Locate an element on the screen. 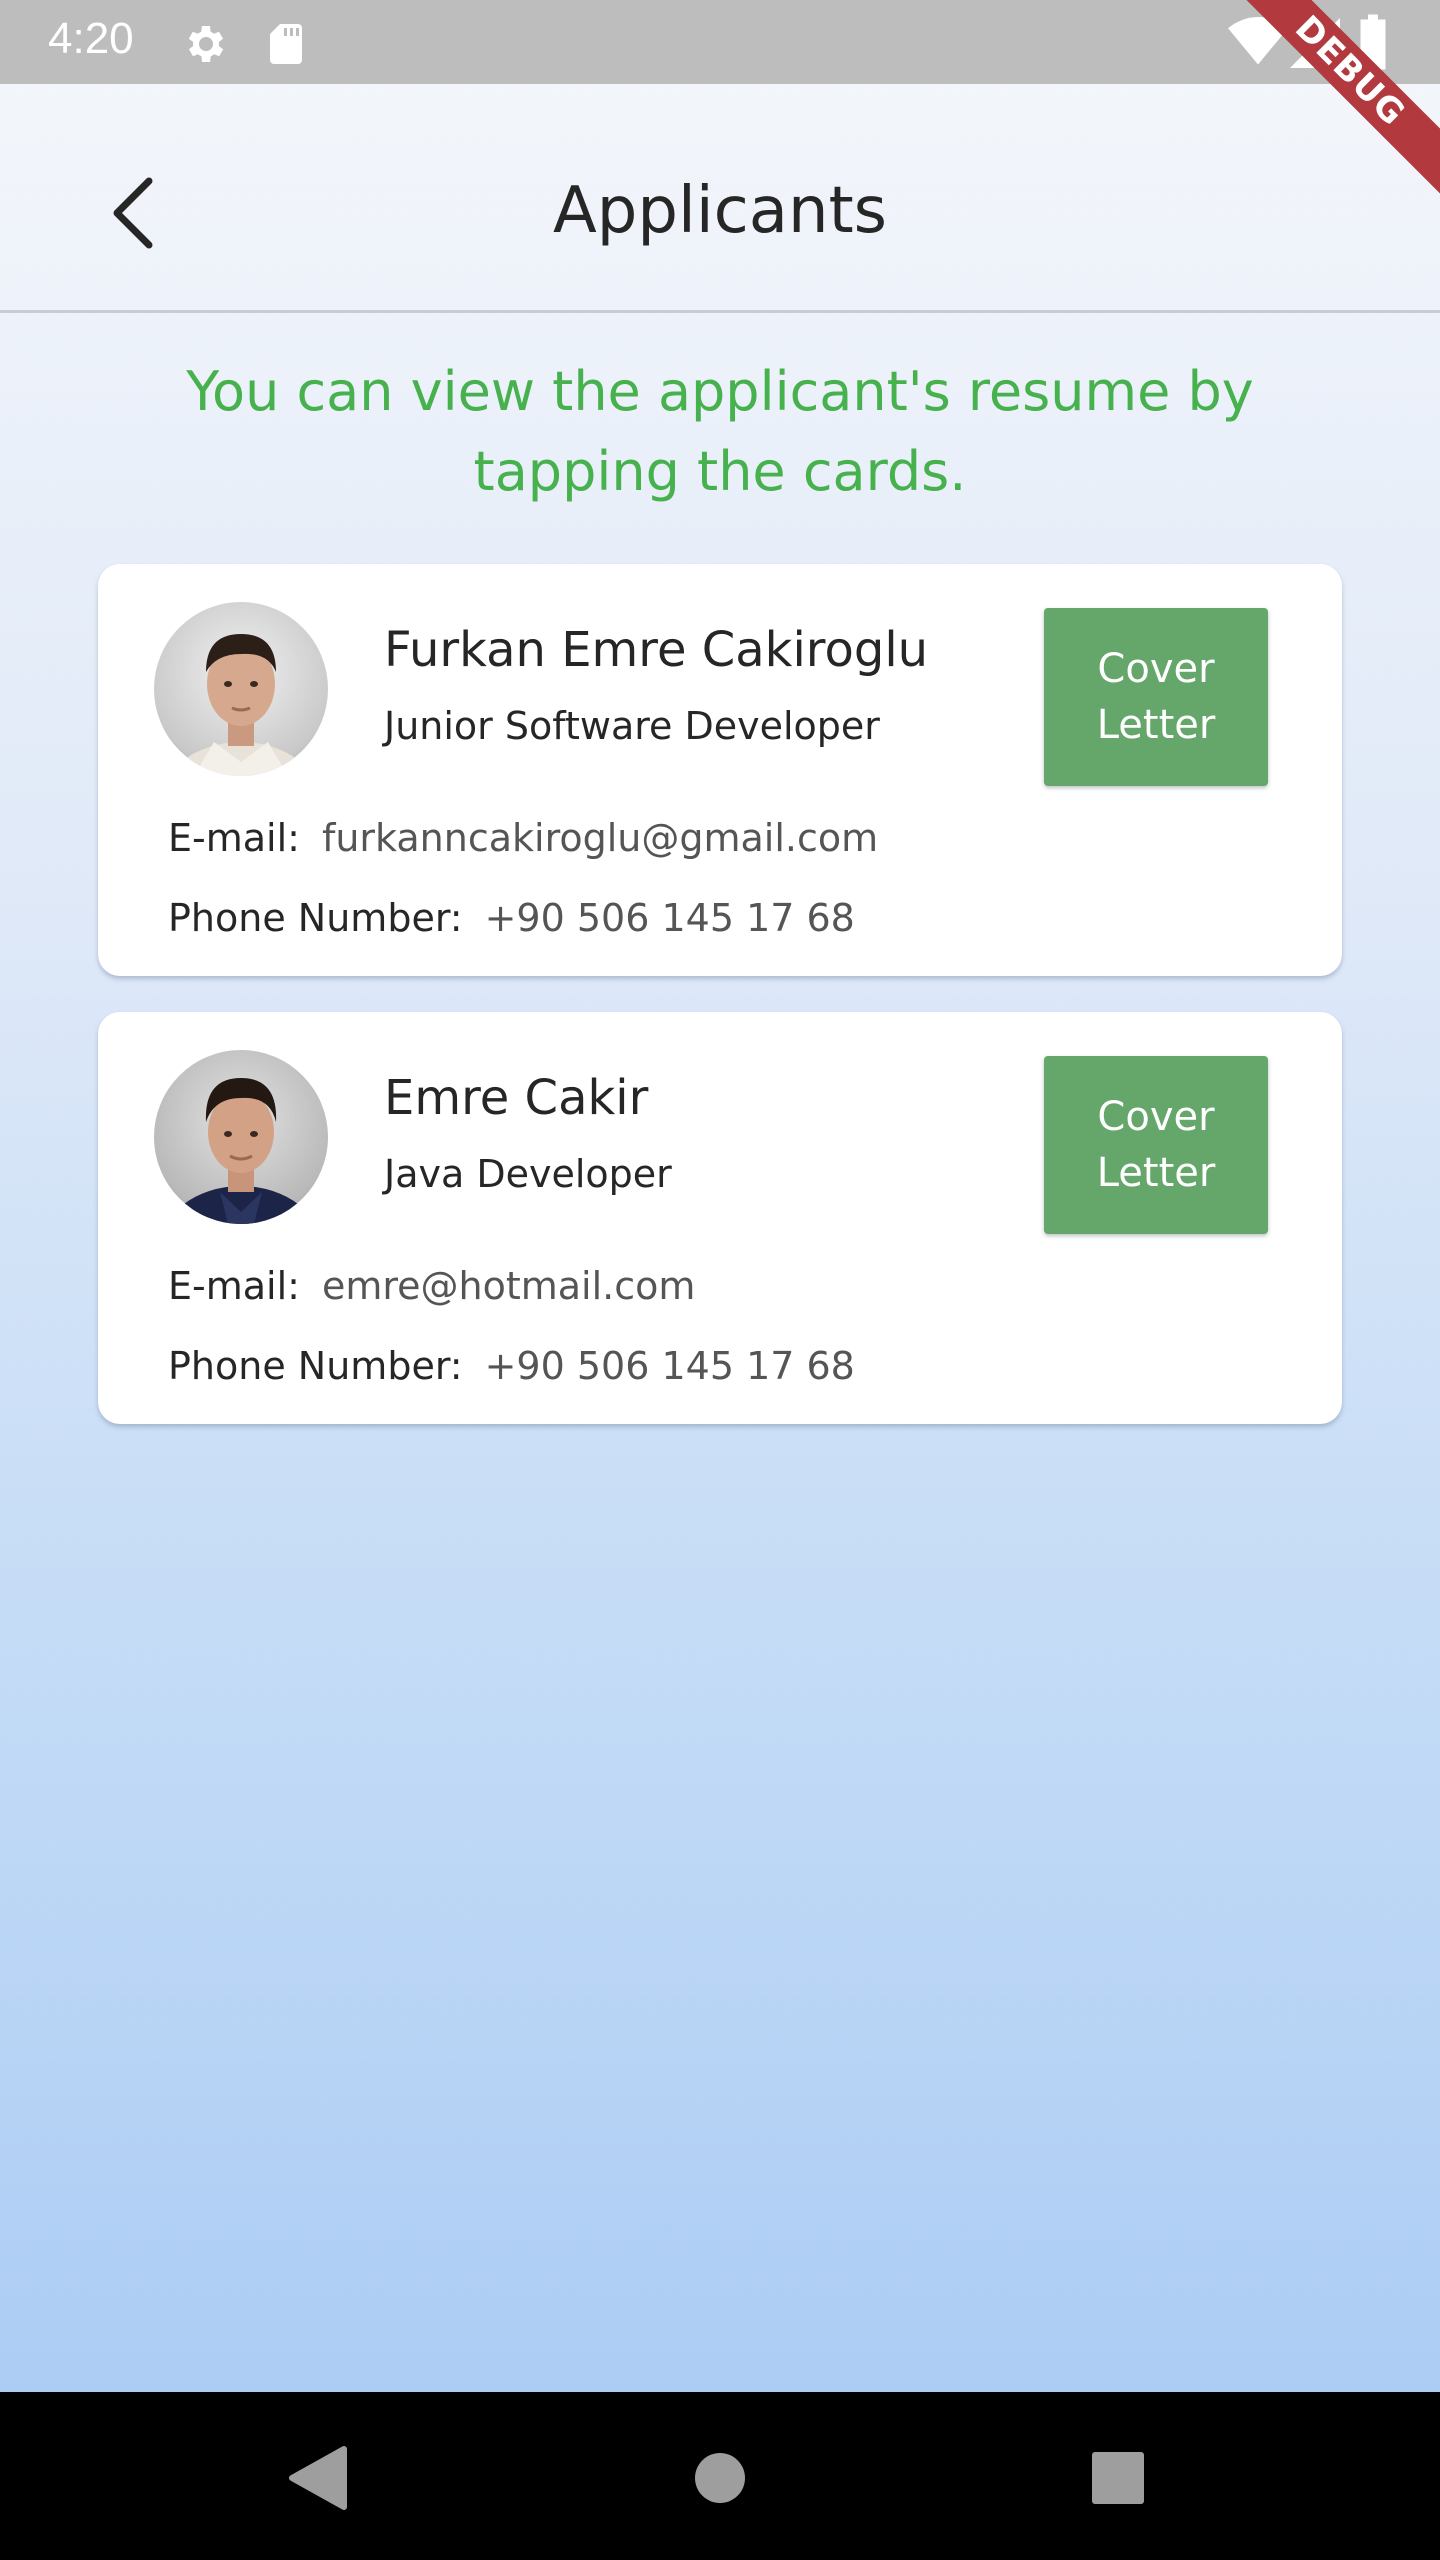 The image size is (1440, 2560). applicant-role: Junior Software Developer is located at coordinates (632, 726).